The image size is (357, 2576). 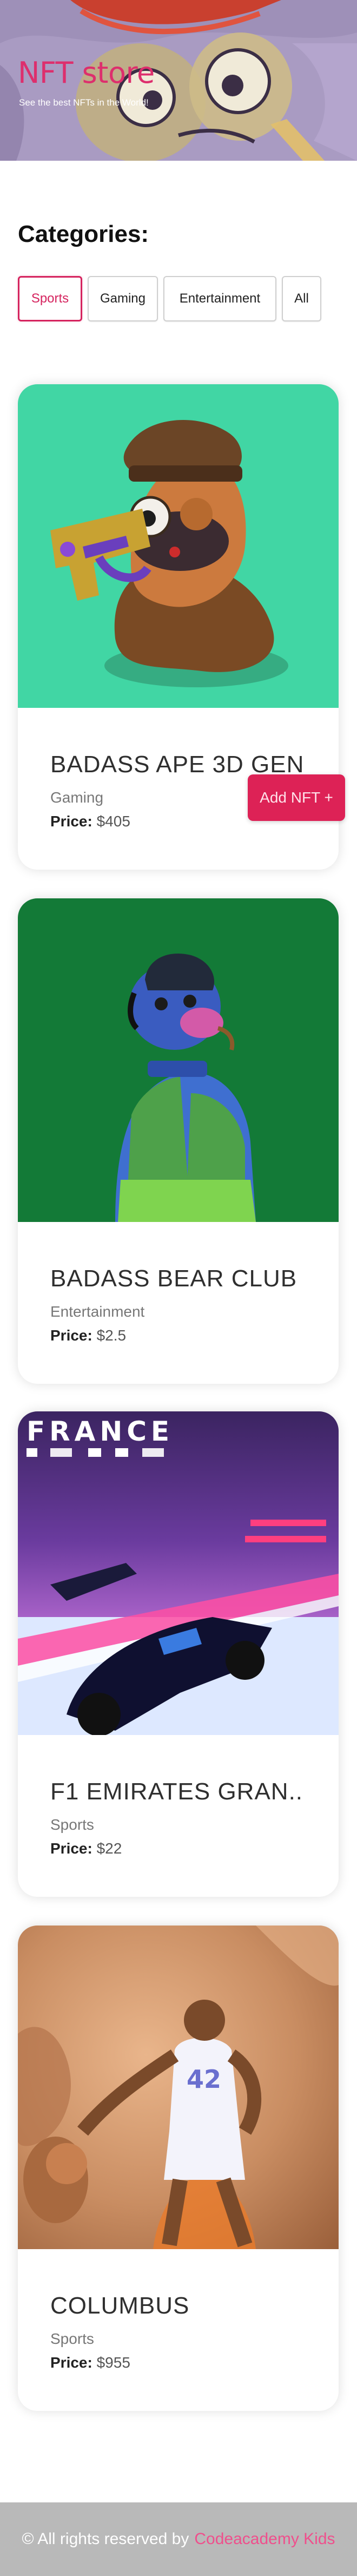 I want to click on basketball-player-image: 42, so click(x=178, y=2087).